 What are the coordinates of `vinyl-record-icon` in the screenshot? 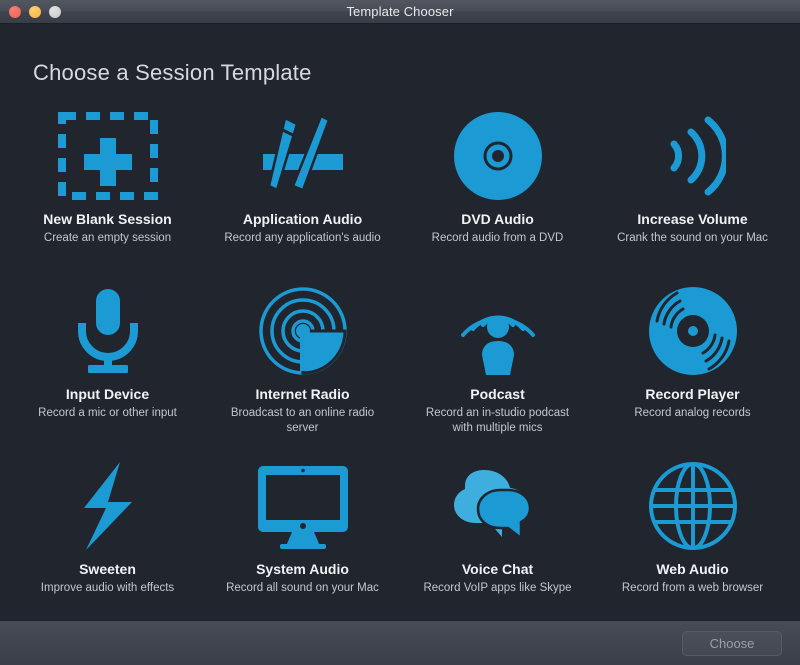 It's located at (693, 331).